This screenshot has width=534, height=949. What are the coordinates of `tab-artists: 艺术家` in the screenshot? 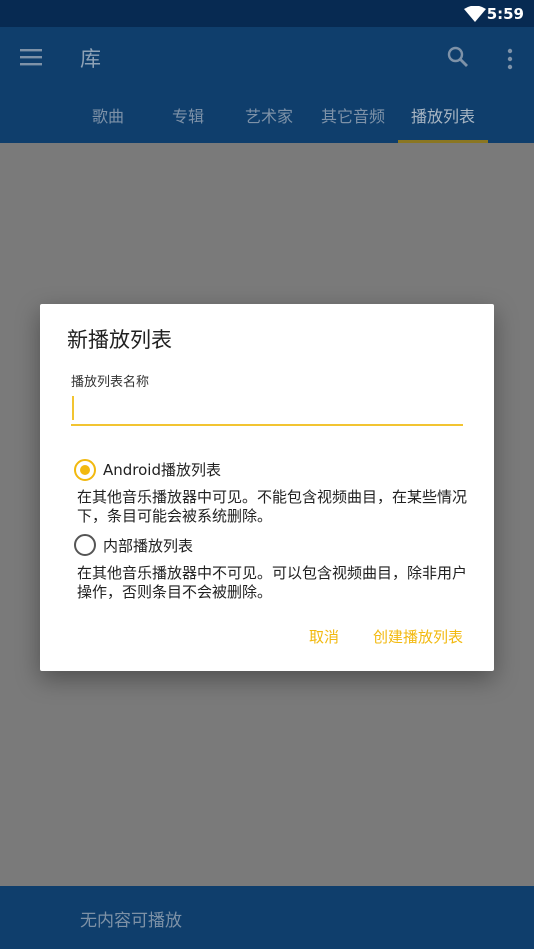 It's located at (269, 120).